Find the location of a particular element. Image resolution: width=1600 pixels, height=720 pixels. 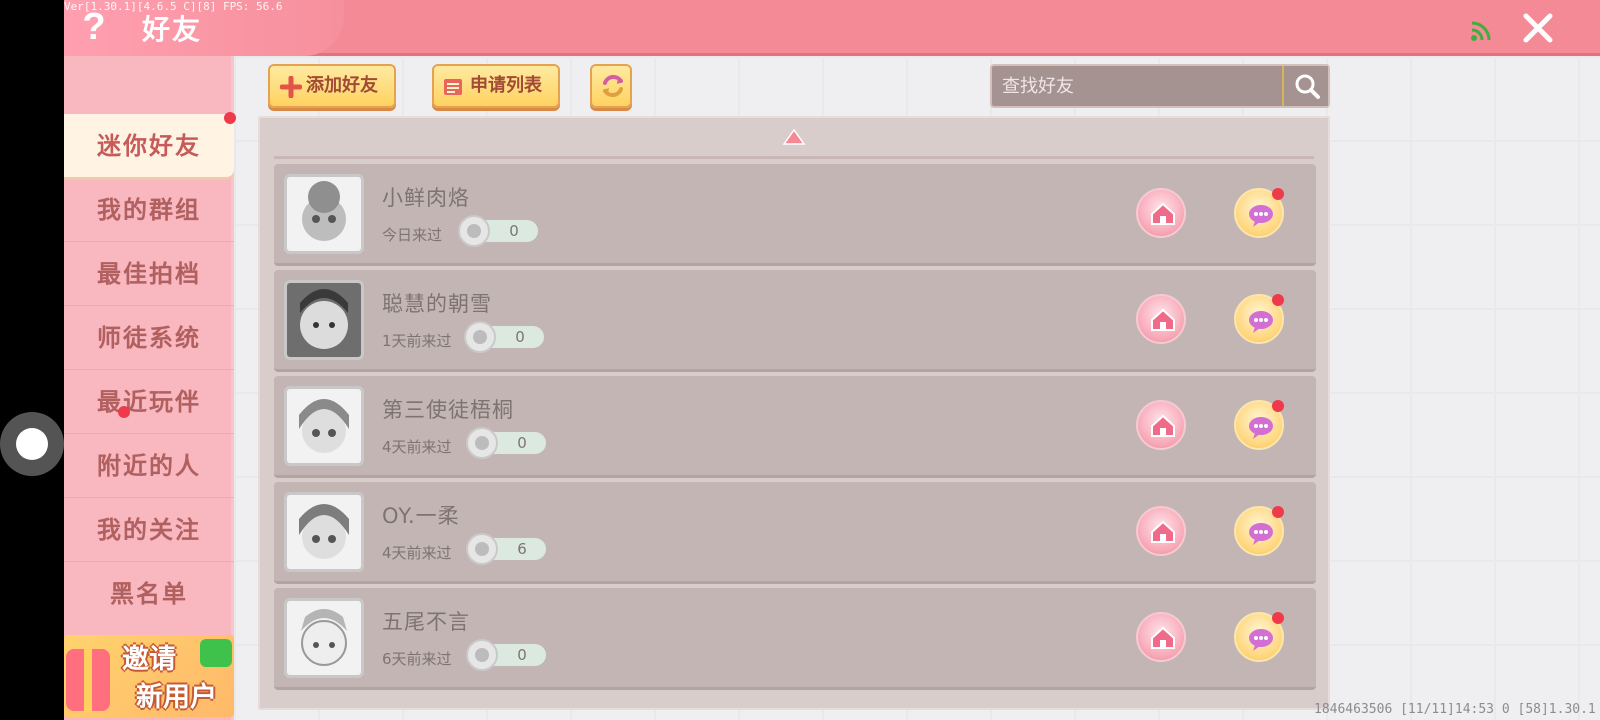

sidebar-item-label: 黑名单 is located at coordinates (149, 594).